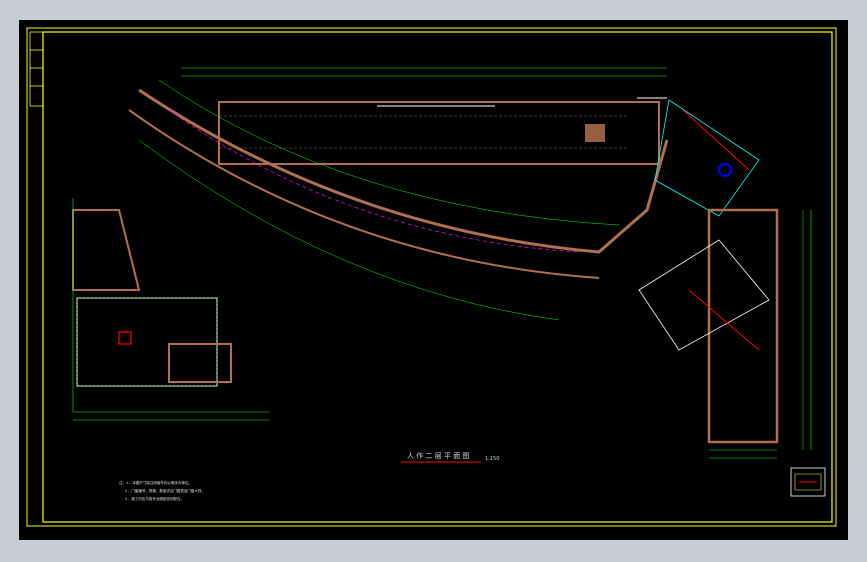 This screenshot has width=867, height=562. What do you see at coordinates (36, 69) in the screenshot?
I see `binding-strip` at bounding box center [36, 69].